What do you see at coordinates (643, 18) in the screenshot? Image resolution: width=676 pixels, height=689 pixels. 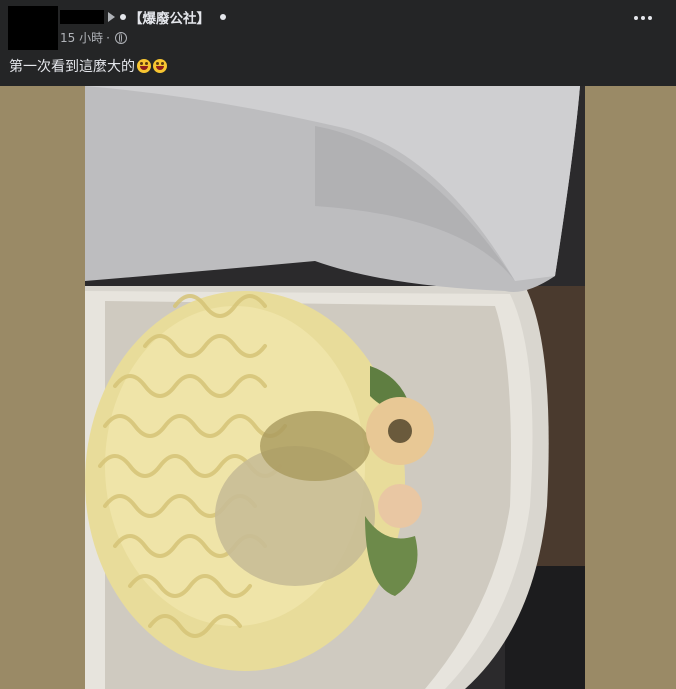 I see `more-options-icon` at bounding box center [643, 18].